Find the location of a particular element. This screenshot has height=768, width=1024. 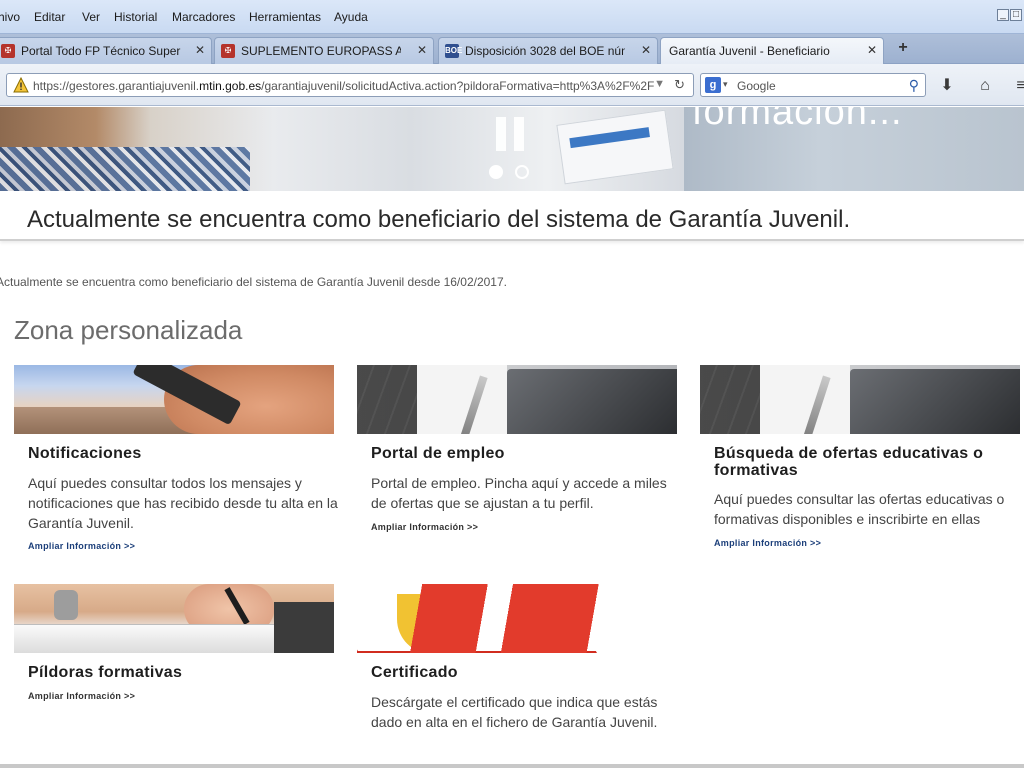

new-tab-icon: + is located at coordinates (903, 48).